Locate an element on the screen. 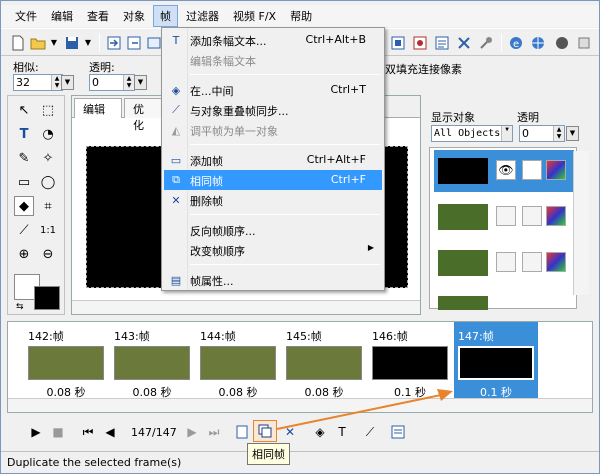 The image size is (600, 474). frame-thumbnail-item: 147:帧 0.1 秒 is located at coordinates (496, 361).